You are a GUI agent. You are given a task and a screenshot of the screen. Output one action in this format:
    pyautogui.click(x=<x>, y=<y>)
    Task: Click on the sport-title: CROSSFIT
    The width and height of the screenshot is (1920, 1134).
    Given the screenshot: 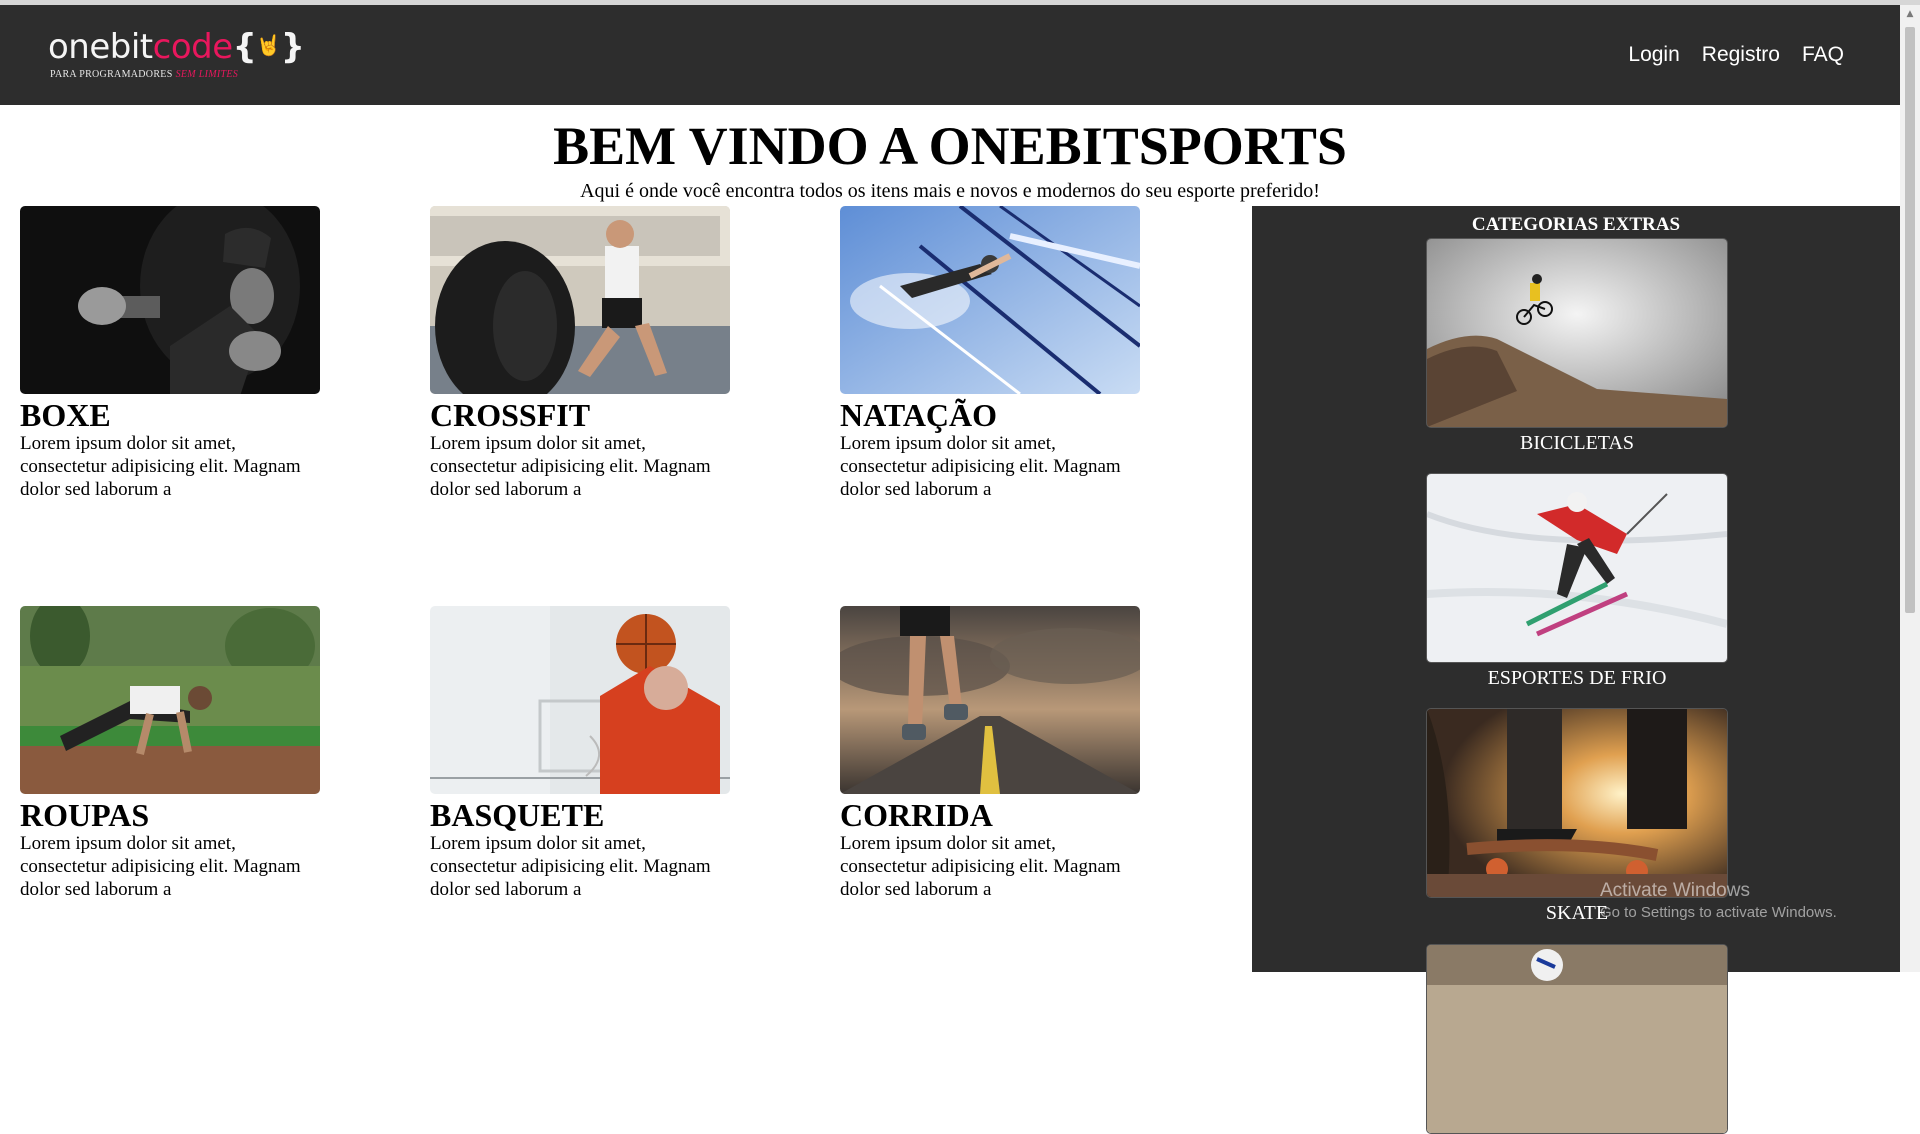 What is the action you would take?
    pyautogui.click(x=510, y=415)
    